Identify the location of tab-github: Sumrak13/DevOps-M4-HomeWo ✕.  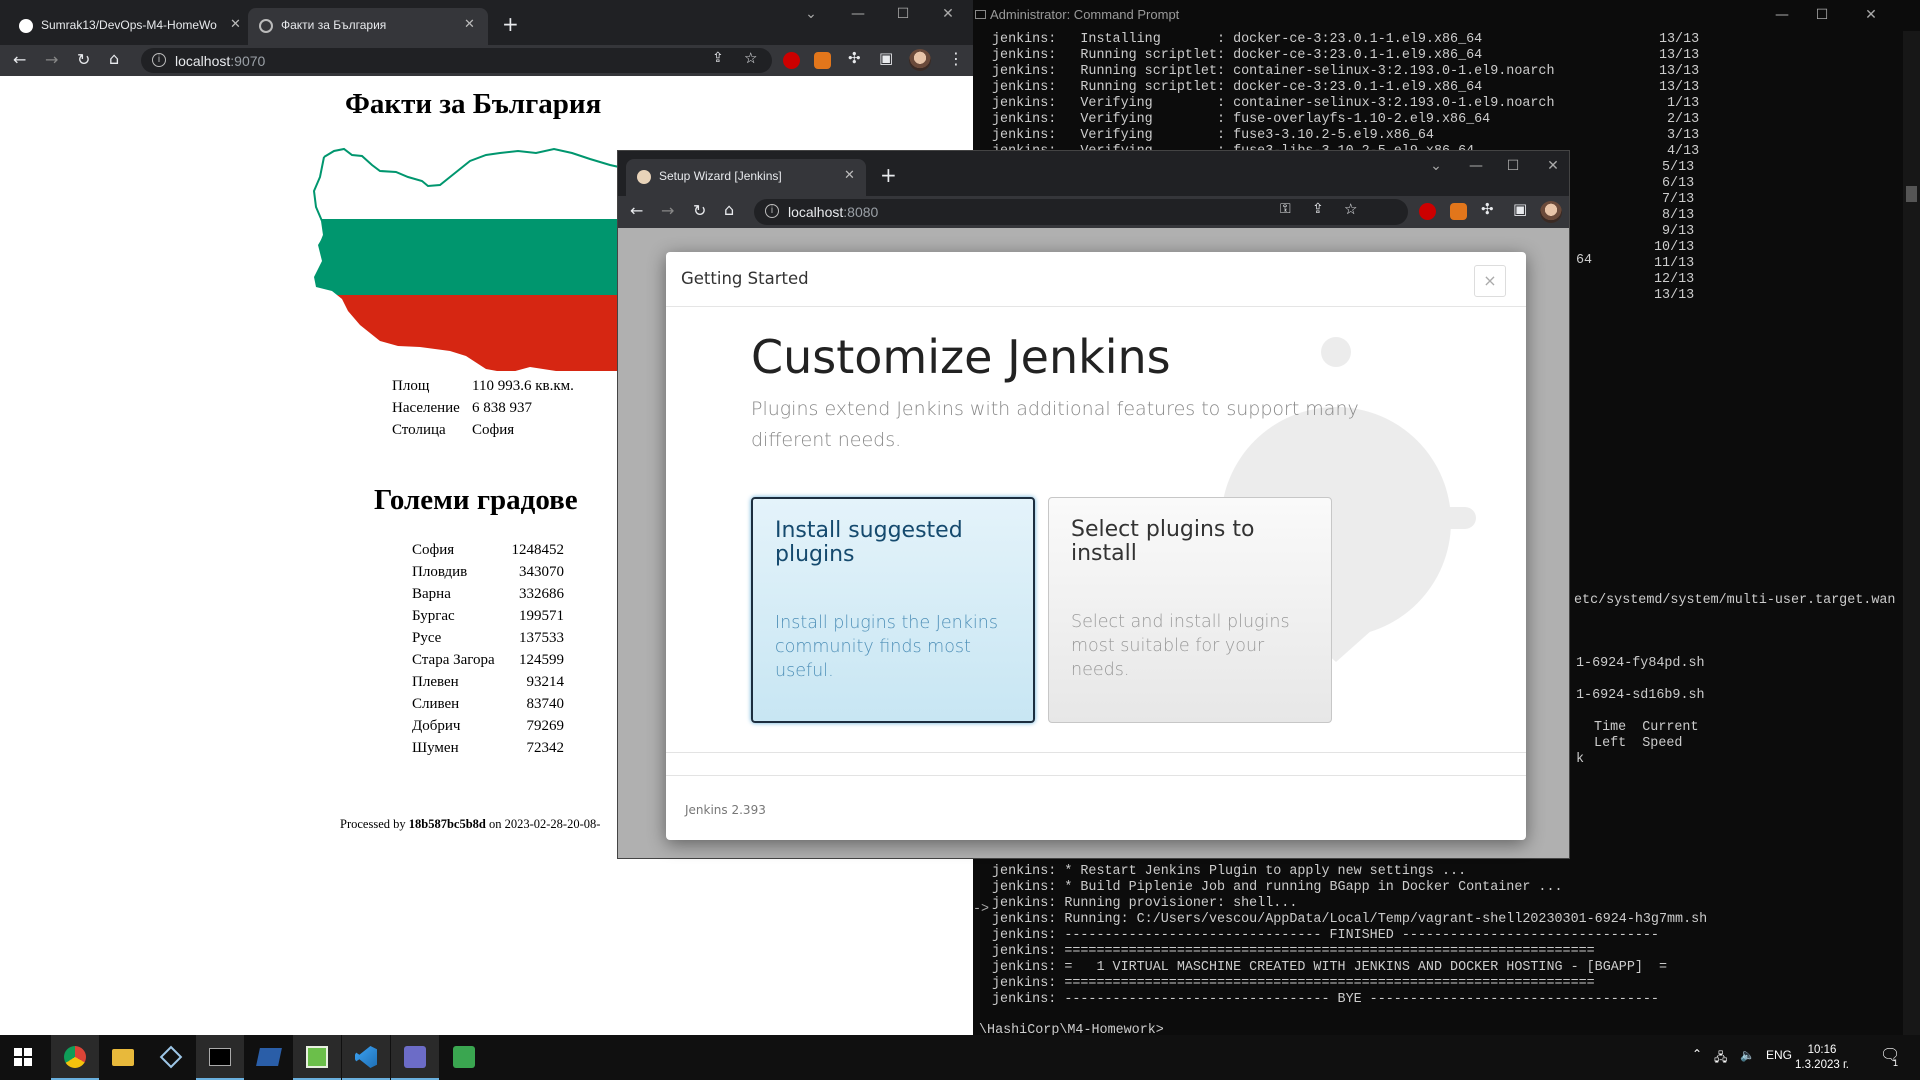
(128, 26).